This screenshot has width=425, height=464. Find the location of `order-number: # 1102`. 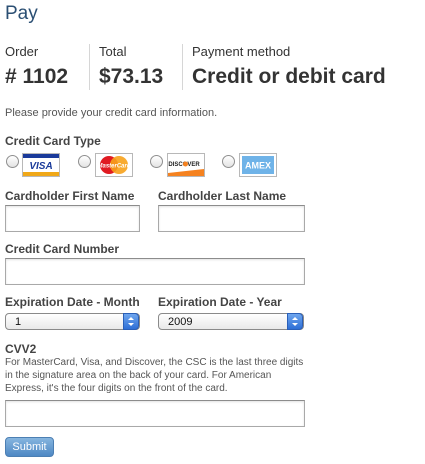

order-number: # 1102 is located at coordinates (37, 76).